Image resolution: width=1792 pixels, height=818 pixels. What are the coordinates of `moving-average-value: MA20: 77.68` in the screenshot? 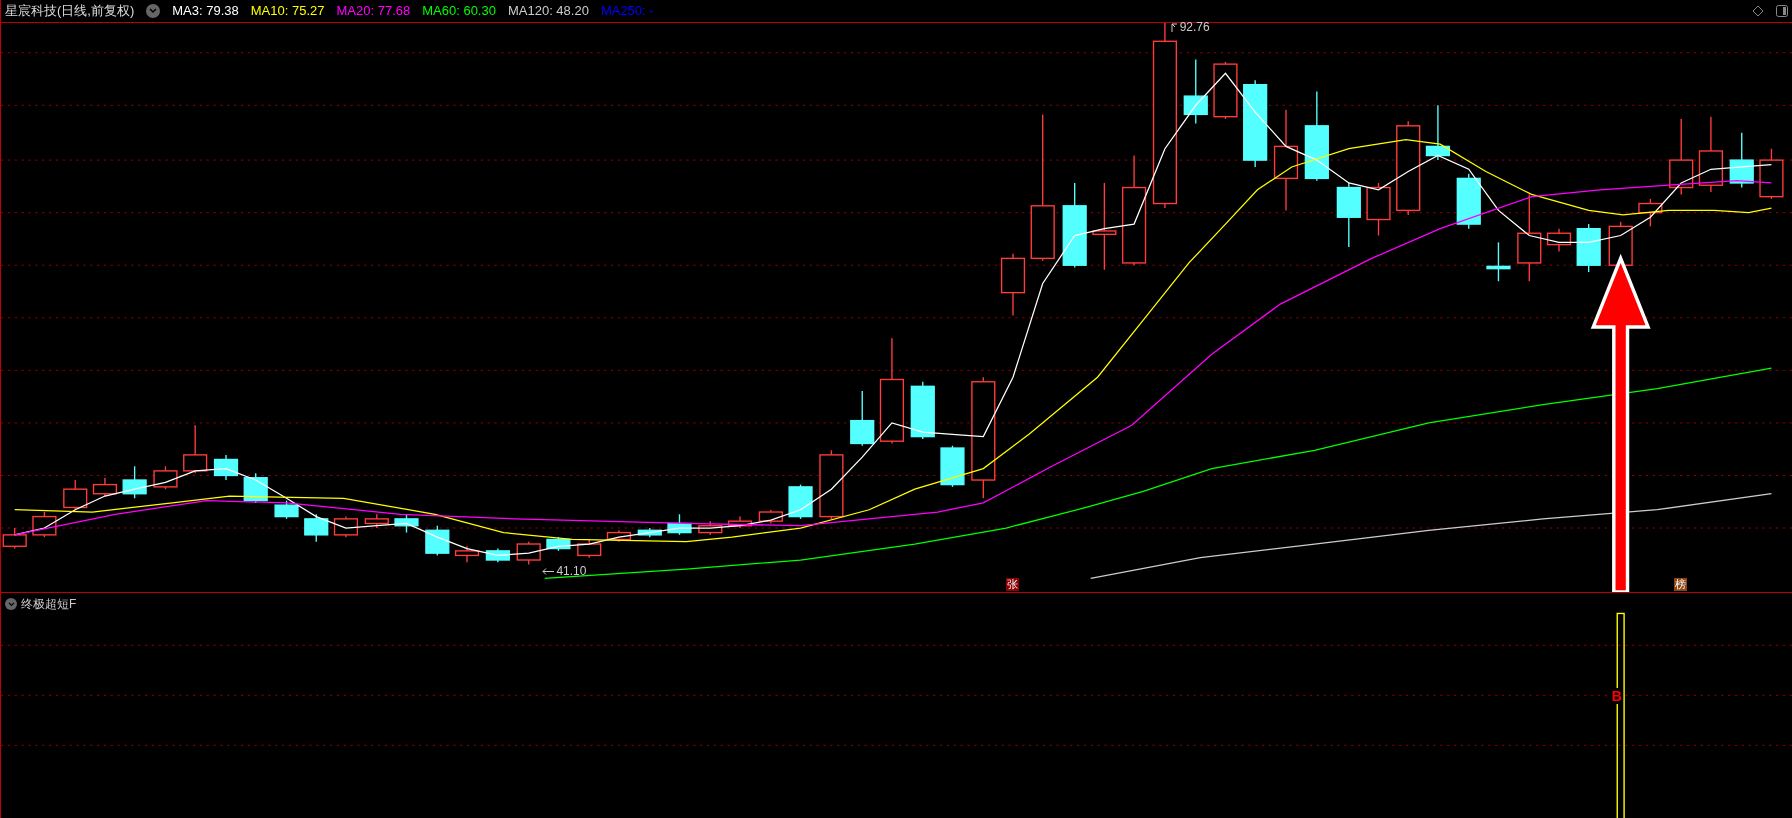 It's located at (373, 11).